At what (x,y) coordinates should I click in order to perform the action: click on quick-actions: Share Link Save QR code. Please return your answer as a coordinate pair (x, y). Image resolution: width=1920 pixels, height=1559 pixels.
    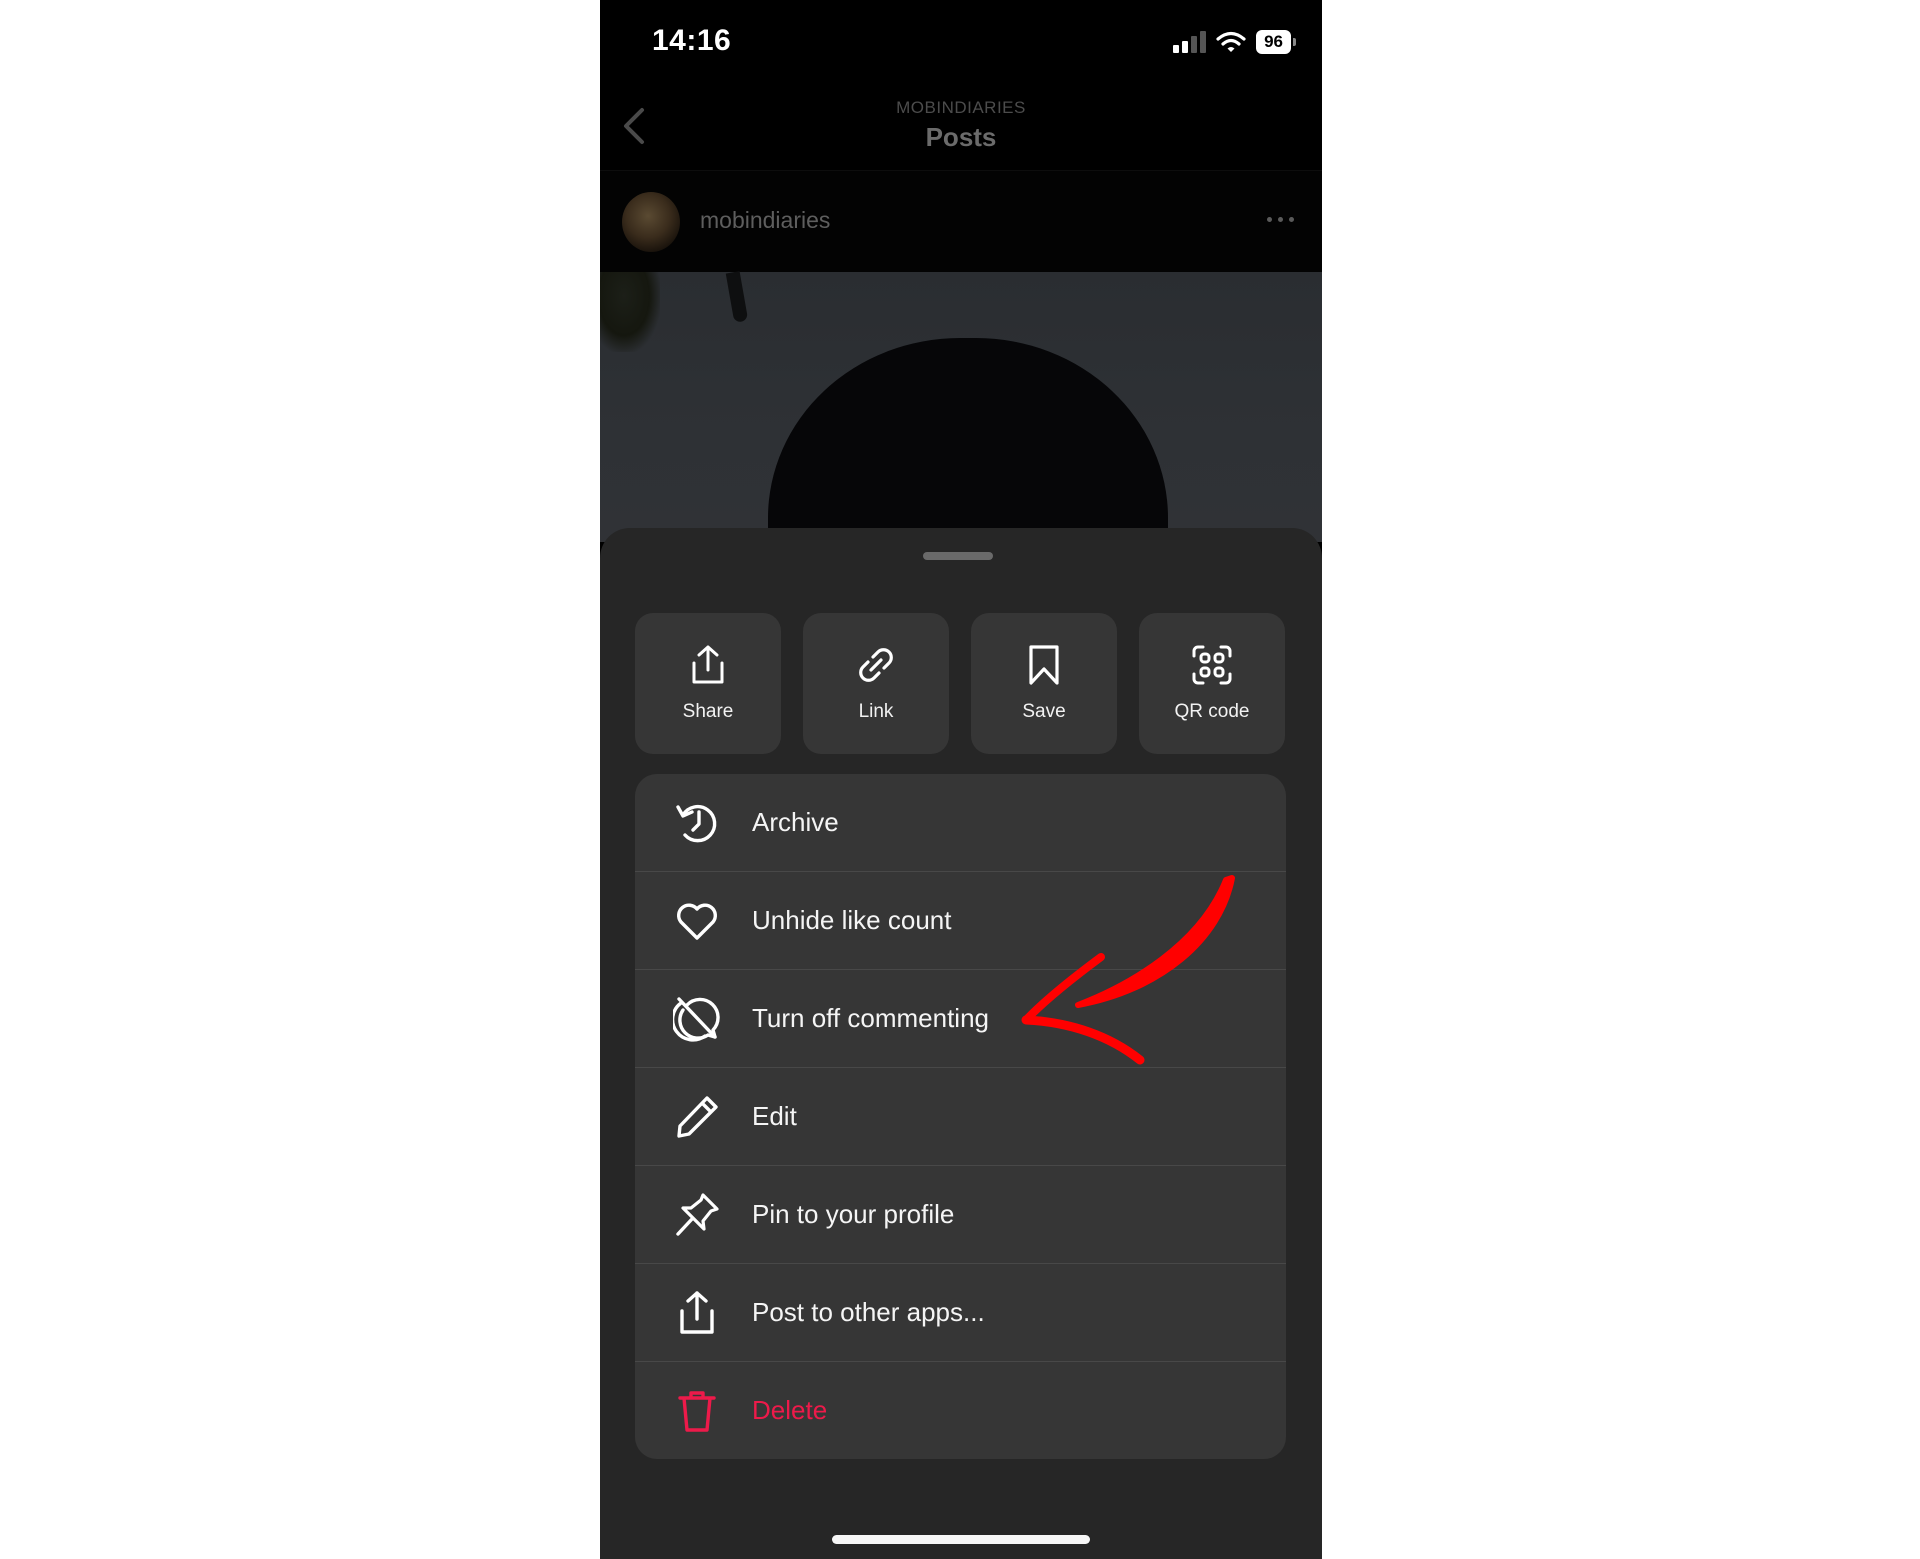
    Looking at the image, I should click on (960, 683).